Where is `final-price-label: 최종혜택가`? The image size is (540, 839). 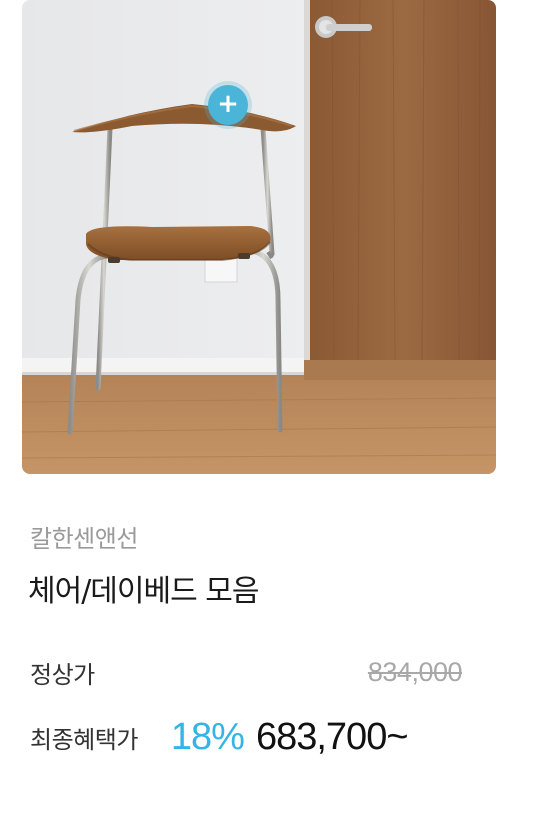 final-price-label: 최종혜택가 is located at coordinates (84, 739).